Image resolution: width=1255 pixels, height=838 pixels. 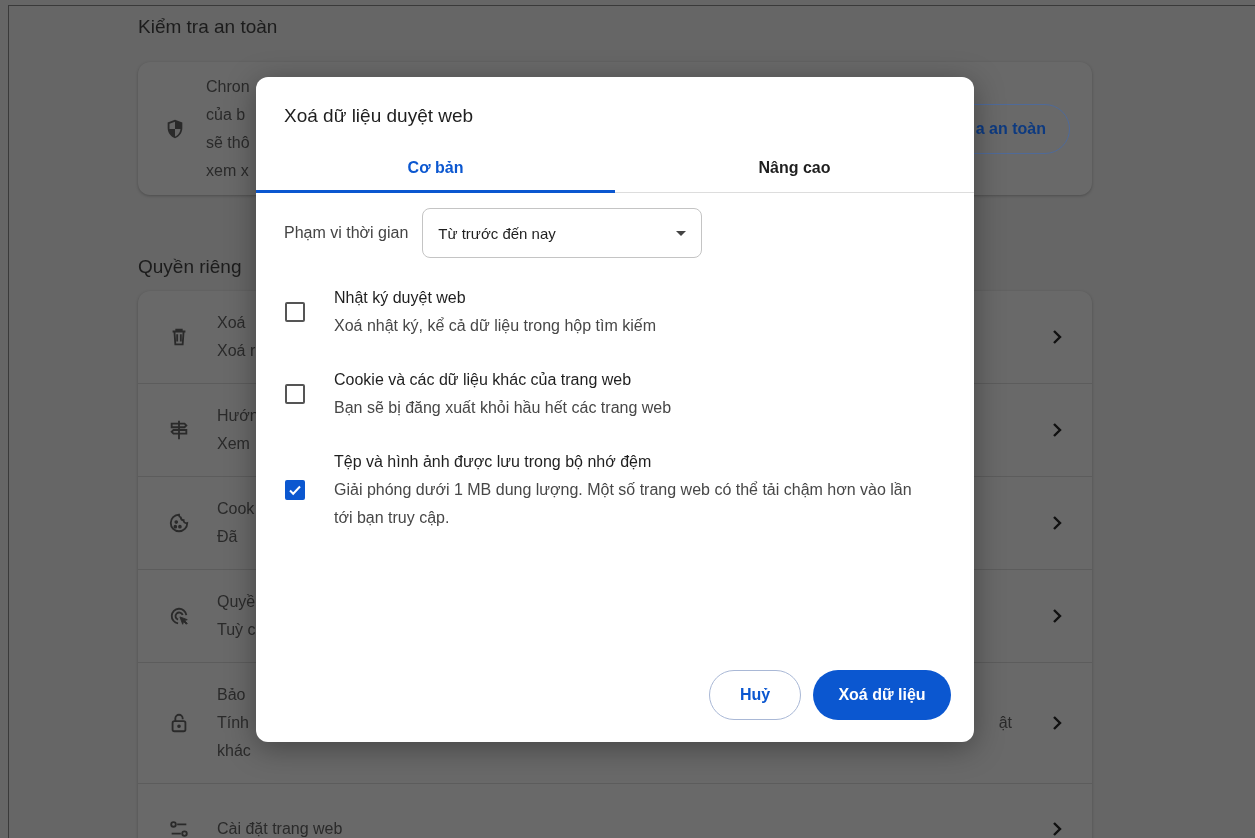 I want to click on card-text: sẽ thô, so click(x=228, y=142).